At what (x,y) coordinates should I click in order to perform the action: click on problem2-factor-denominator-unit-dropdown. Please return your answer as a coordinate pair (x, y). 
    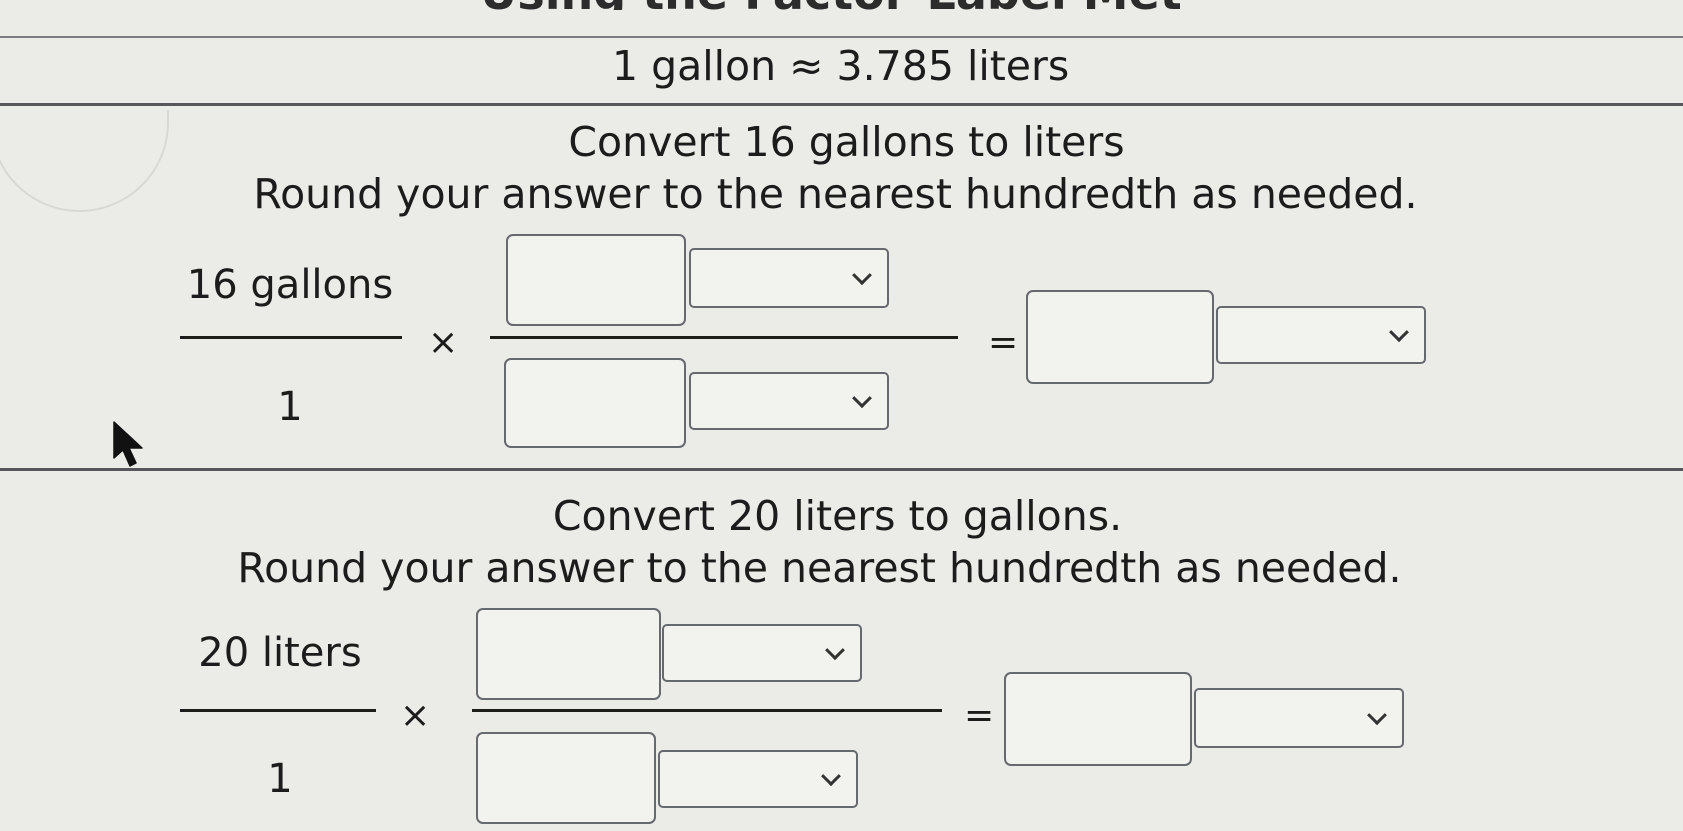
    Looking at the image, I should click on (758, 779).